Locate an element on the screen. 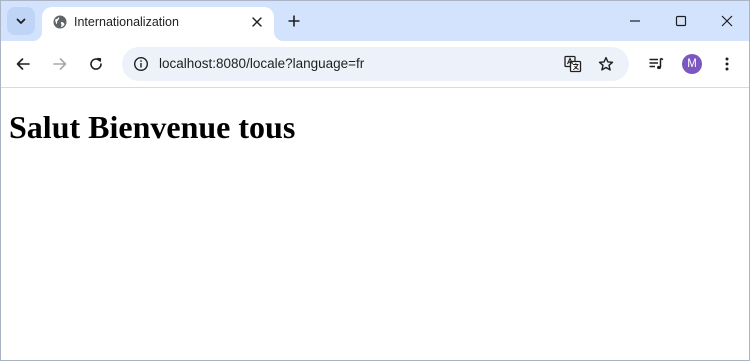 The width and height of the screenshot is (750, 361). back-button is located at coordinates (23, 64).